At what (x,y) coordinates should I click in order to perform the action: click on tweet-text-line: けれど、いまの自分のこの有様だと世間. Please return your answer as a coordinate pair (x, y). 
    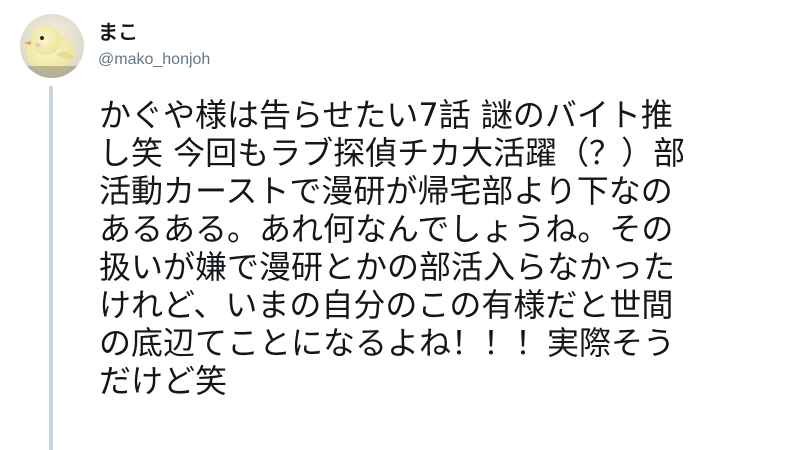
    Looking at the image, I should click on (386, 305).